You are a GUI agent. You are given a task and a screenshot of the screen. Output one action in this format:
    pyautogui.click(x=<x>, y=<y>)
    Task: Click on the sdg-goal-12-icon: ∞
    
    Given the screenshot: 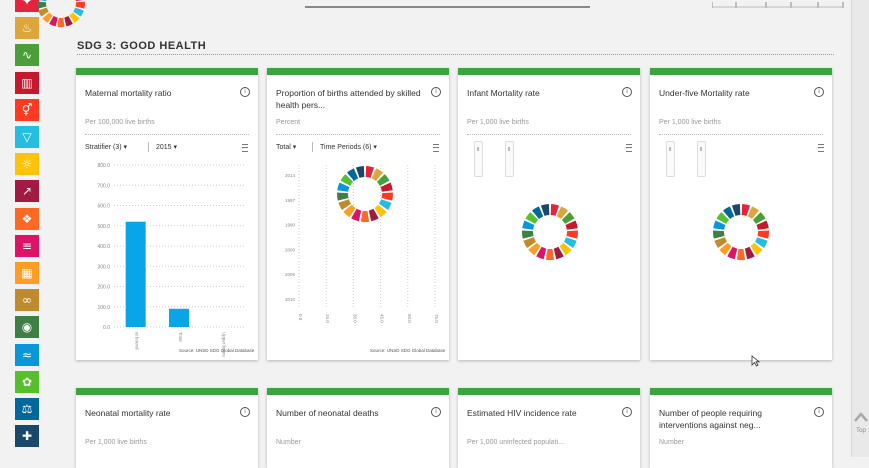 What is the action you would take?
    pyautogui.click(x=27, y=300)
    